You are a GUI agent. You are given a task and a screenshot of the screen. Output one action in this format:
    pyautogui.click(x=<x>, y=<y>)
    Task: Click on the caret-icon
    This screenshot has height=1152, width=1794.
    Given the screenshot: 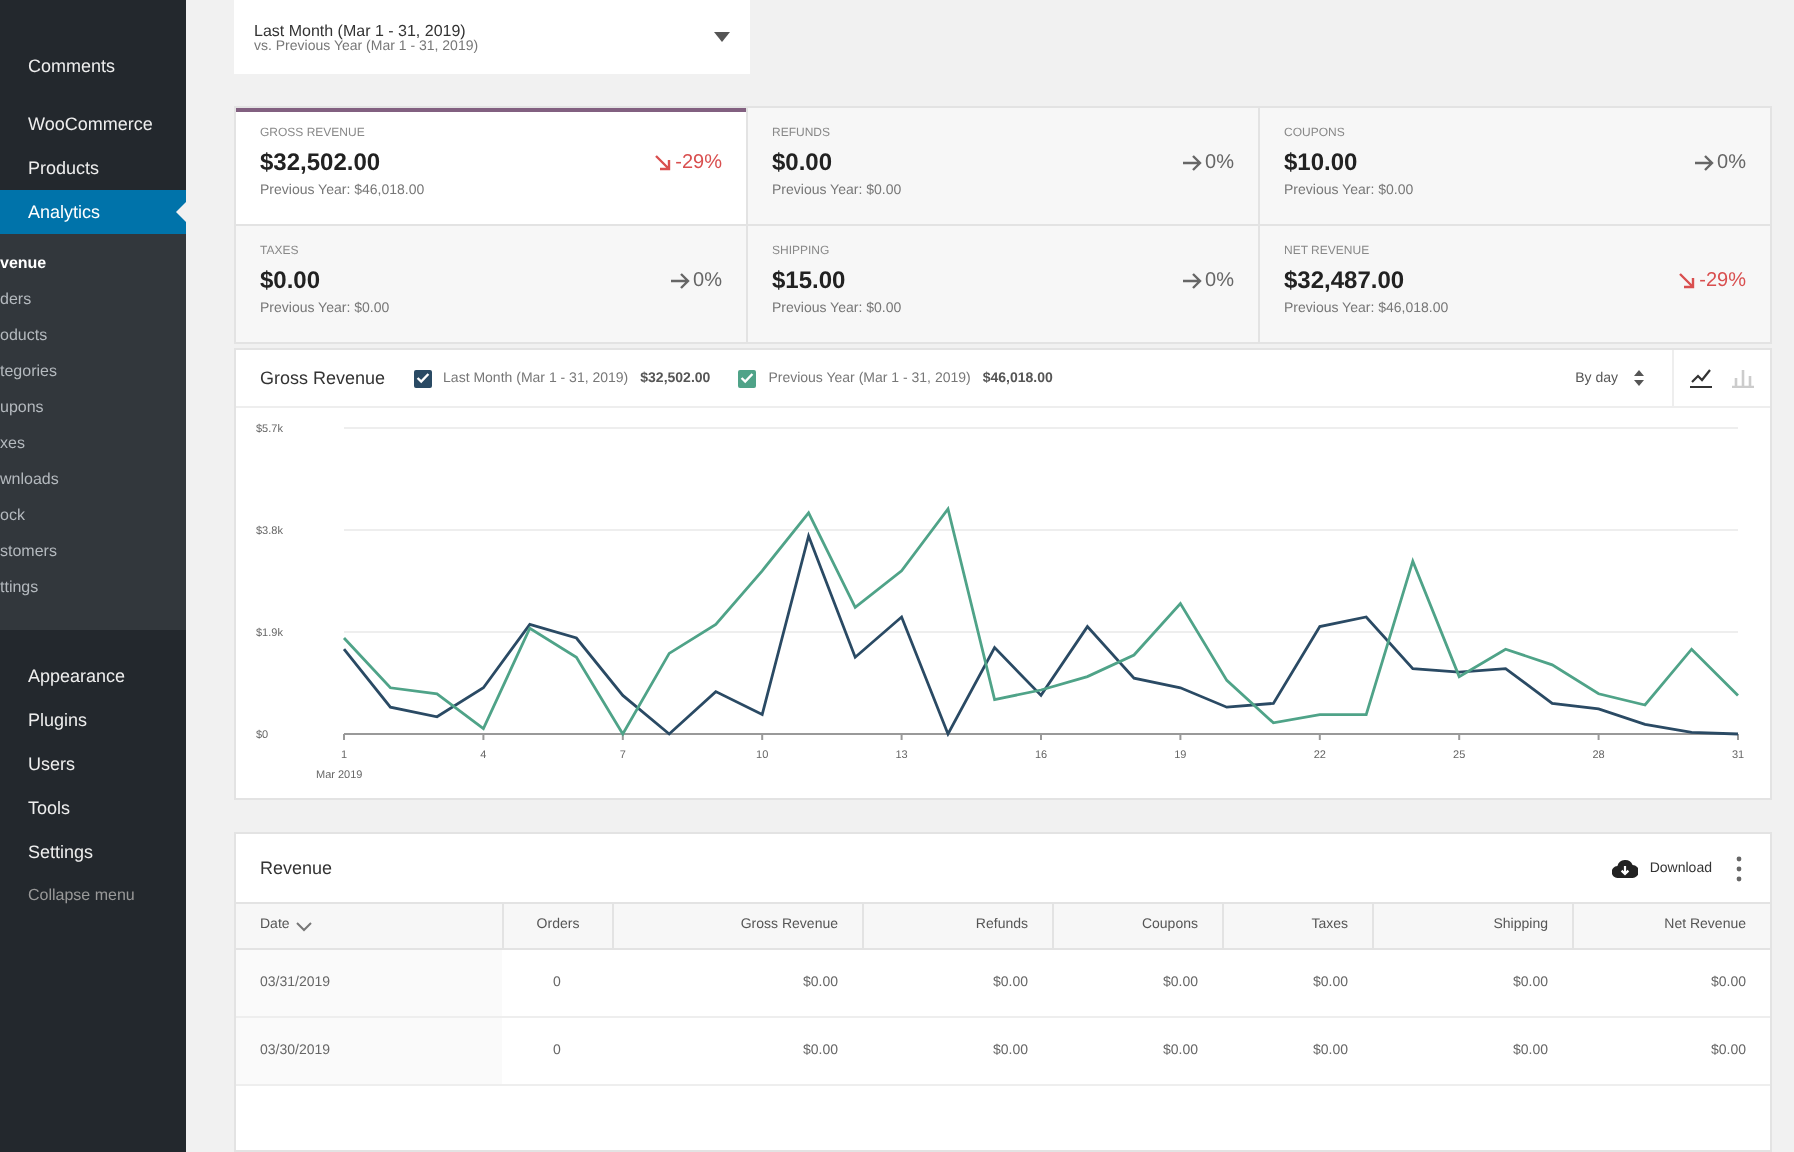 What is the action you would take?
    pyautogui.click(x=722, y=37)
    